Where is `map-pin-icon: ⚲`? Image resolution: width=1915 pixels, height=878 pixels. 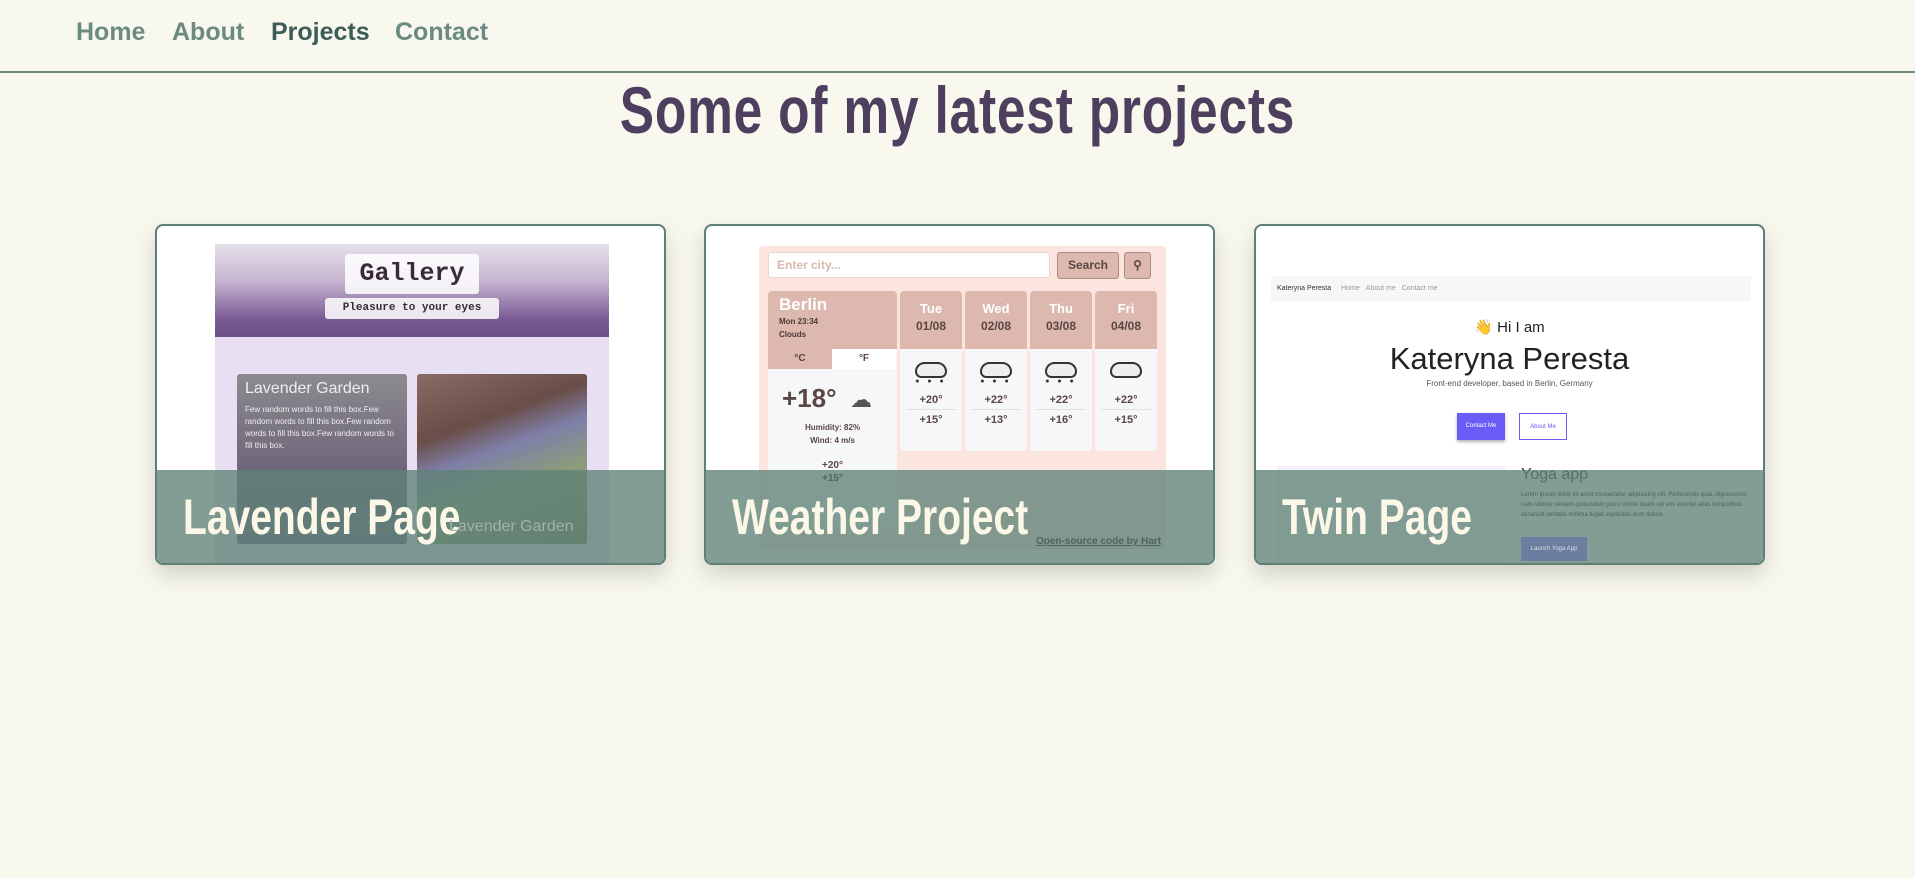 map-pin-icon: ⚲ is located at coordinates (1137, 265).